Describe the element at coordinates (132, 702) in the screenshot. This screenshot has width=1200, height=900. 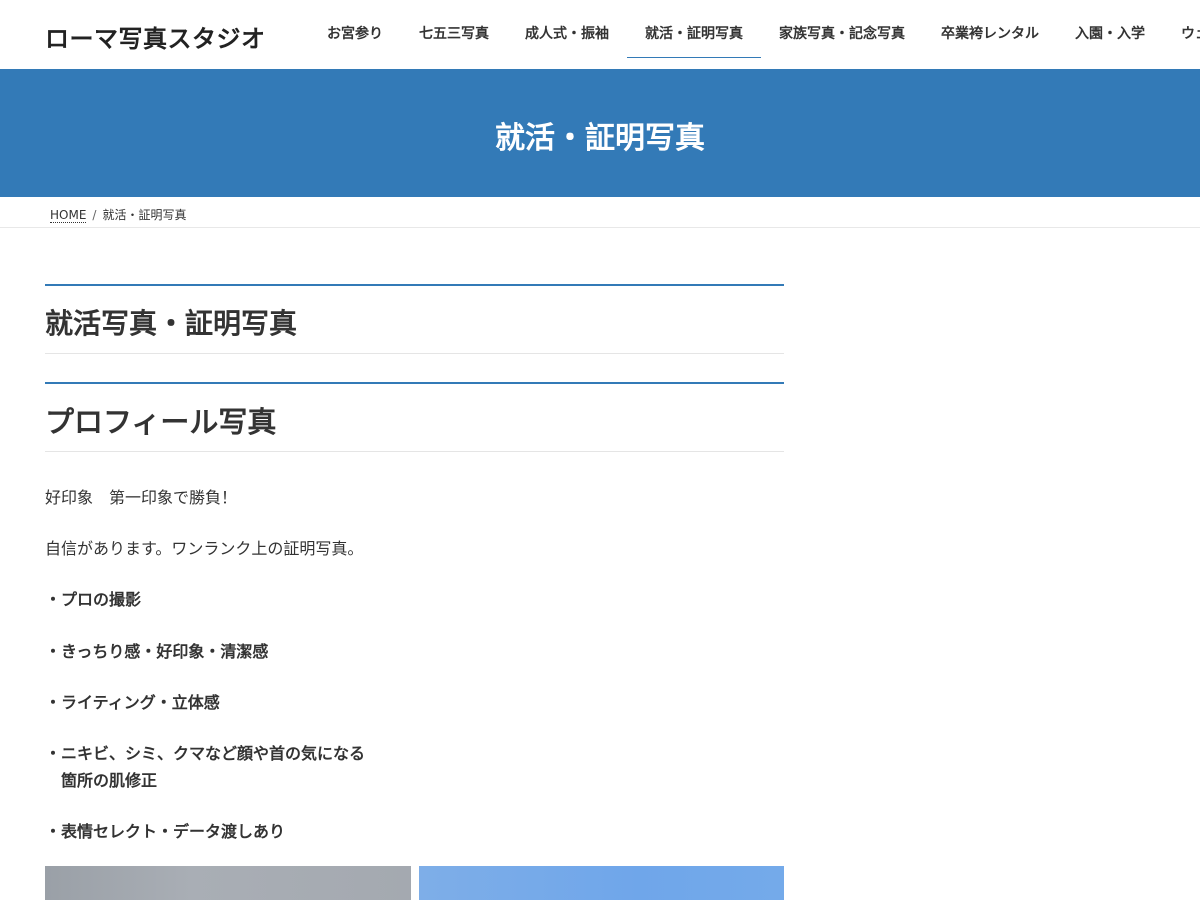
I see `feature-lighting: ・ライティング・立体感` at that location.